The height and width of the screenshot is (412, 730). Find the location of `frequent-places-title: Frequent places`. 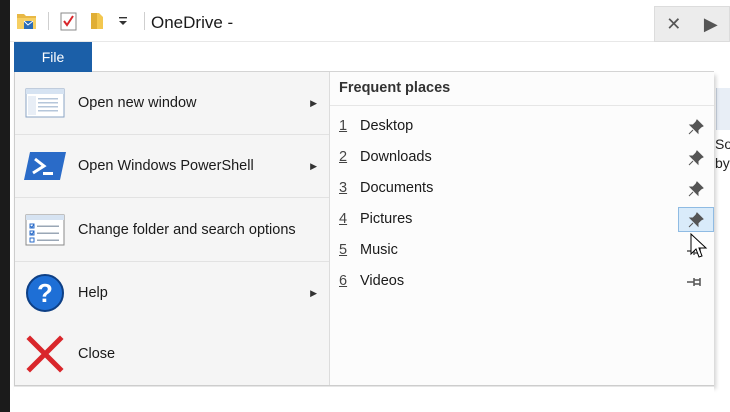

frequent-places-title: Frequent places is located at coordinates (395, 88).